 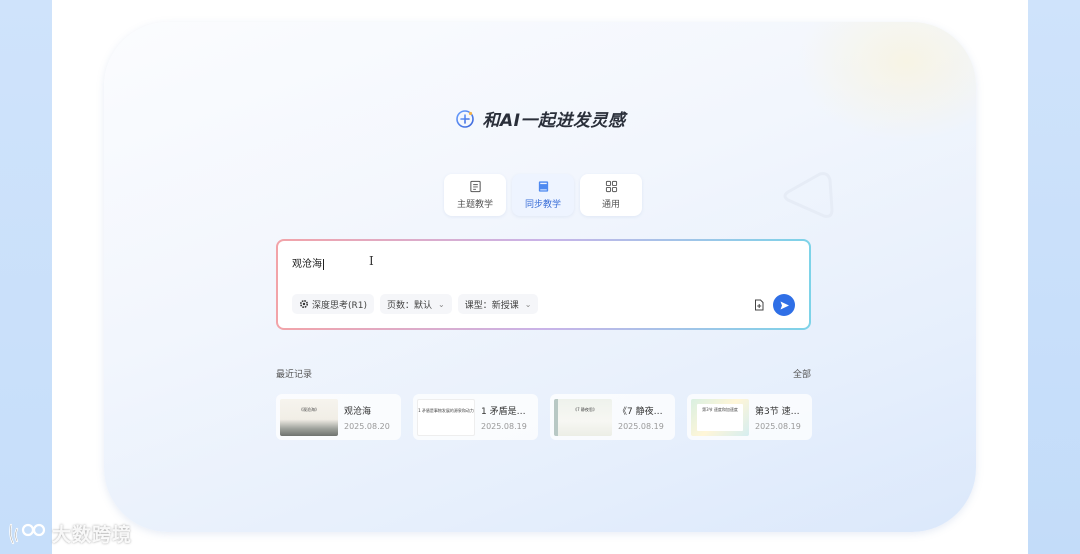 What do you see at coordinates (304, 304) in the screenshot?
I see `gear-icon` at bounding box center [304, 304].